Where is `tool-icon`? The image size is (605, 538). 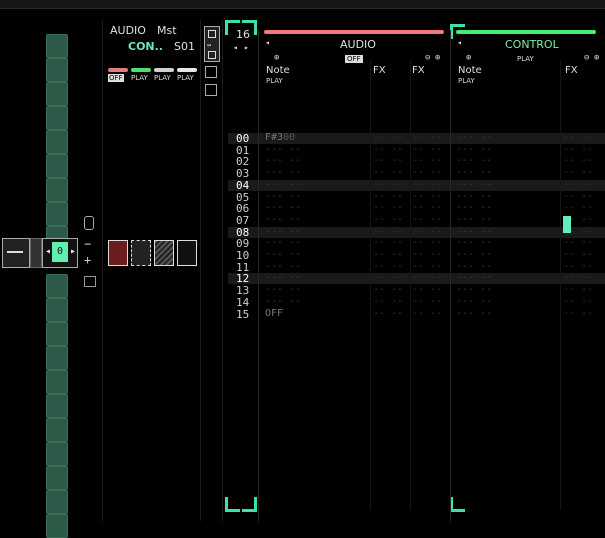 tool-icon is located at coordinates (212, 55).